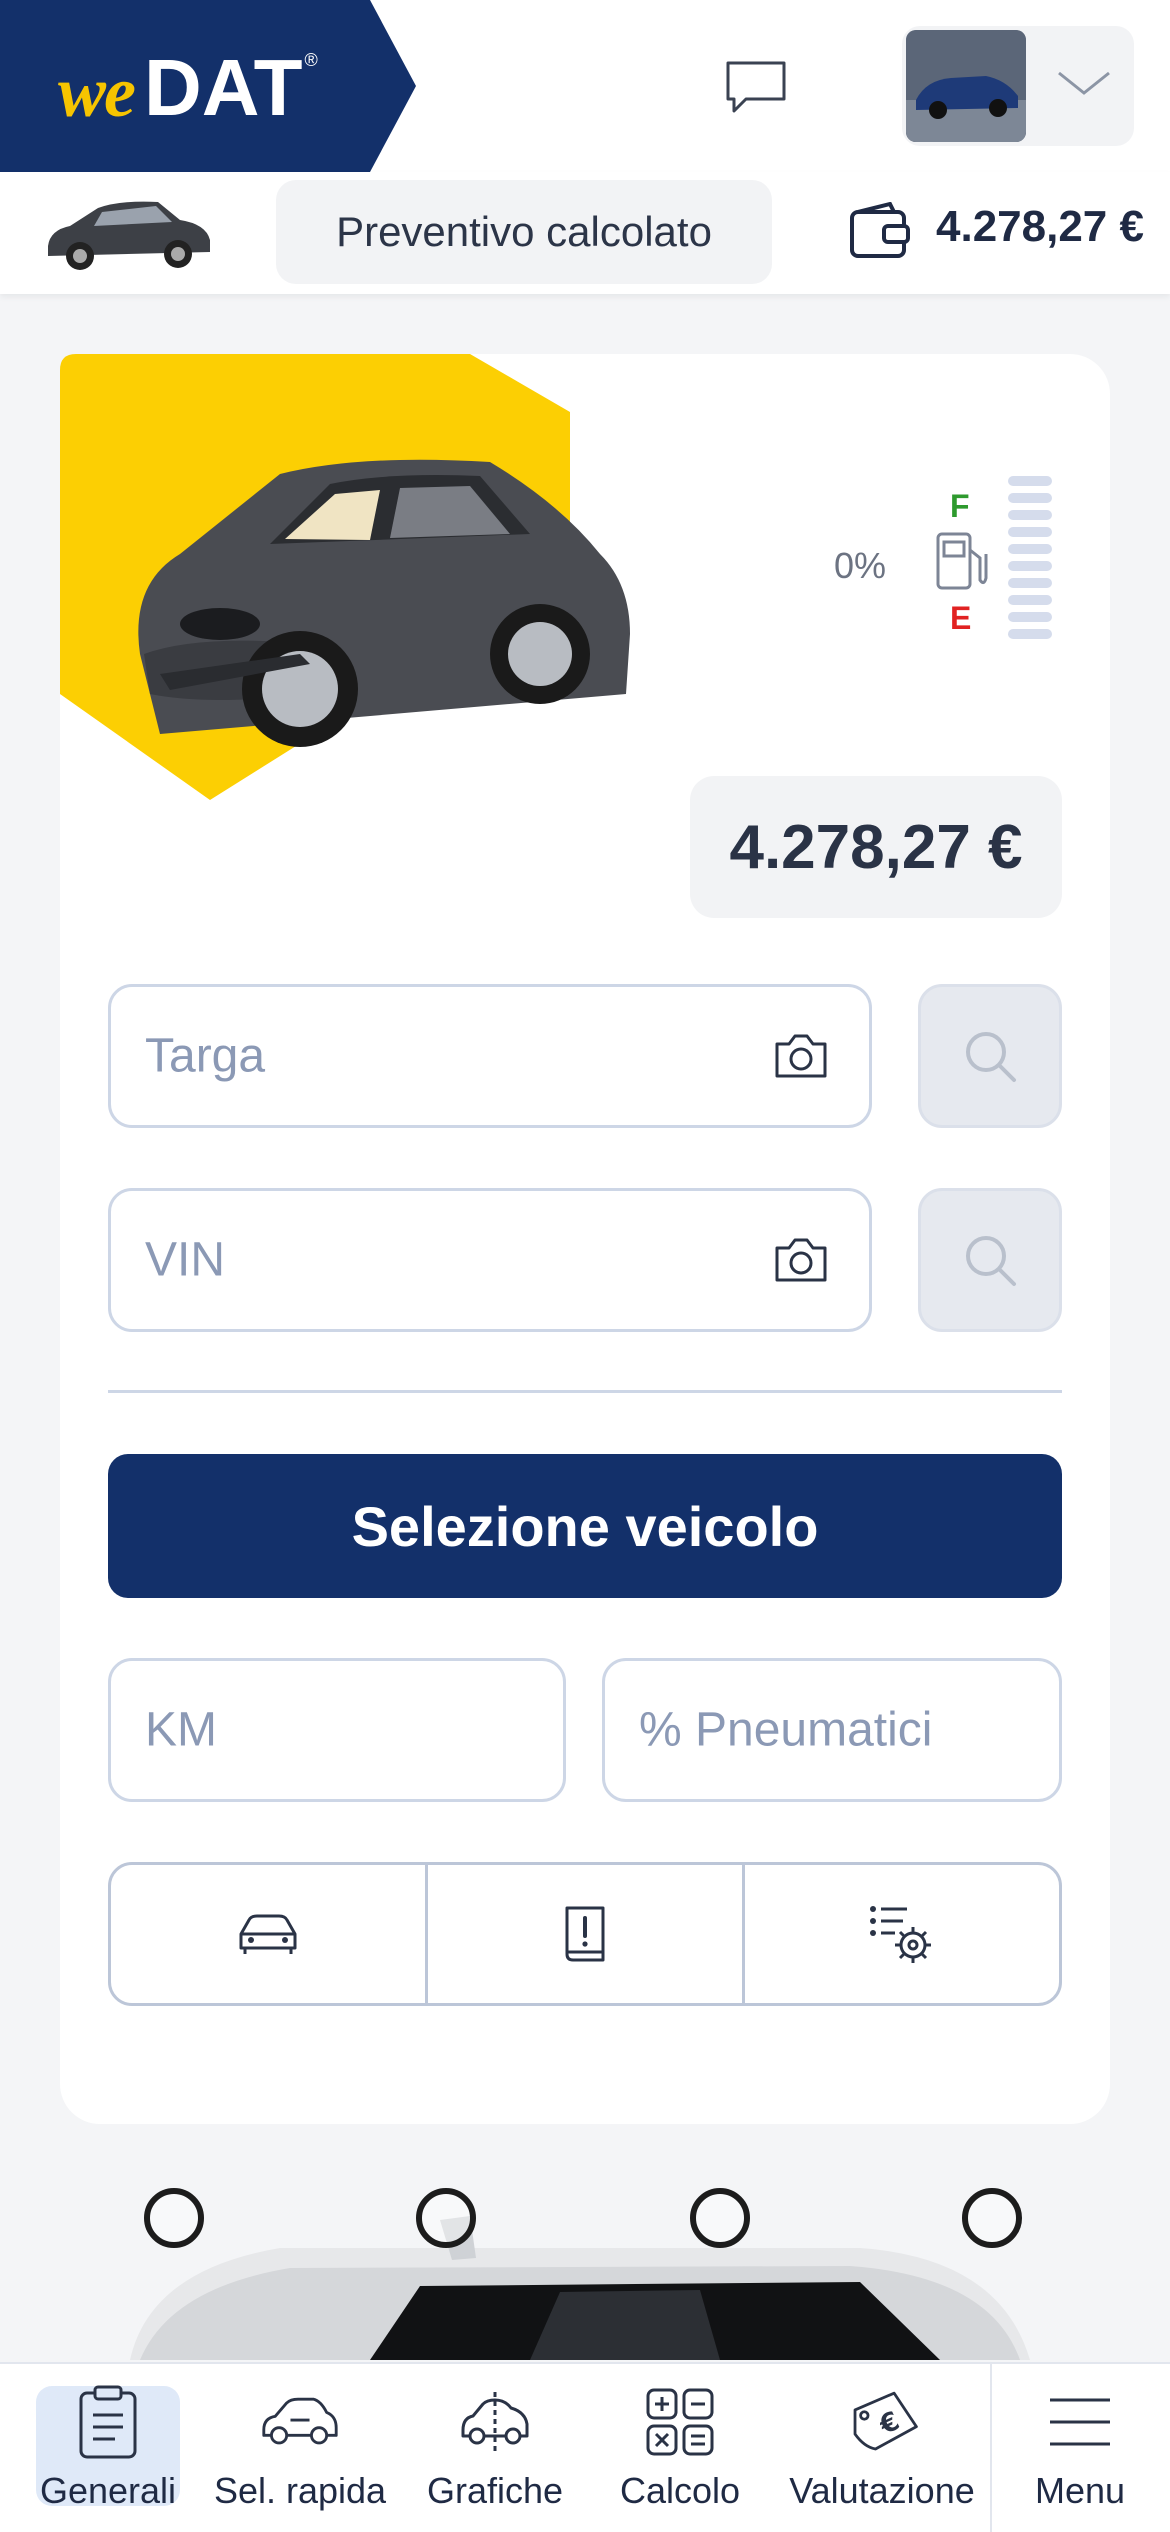 The height and width of the screenshot is (2532, 1170). What do you see at coordinates (961, 618) in the screenshot?
I see `fuel-empty-label: E` at bounding box center [961, 618].